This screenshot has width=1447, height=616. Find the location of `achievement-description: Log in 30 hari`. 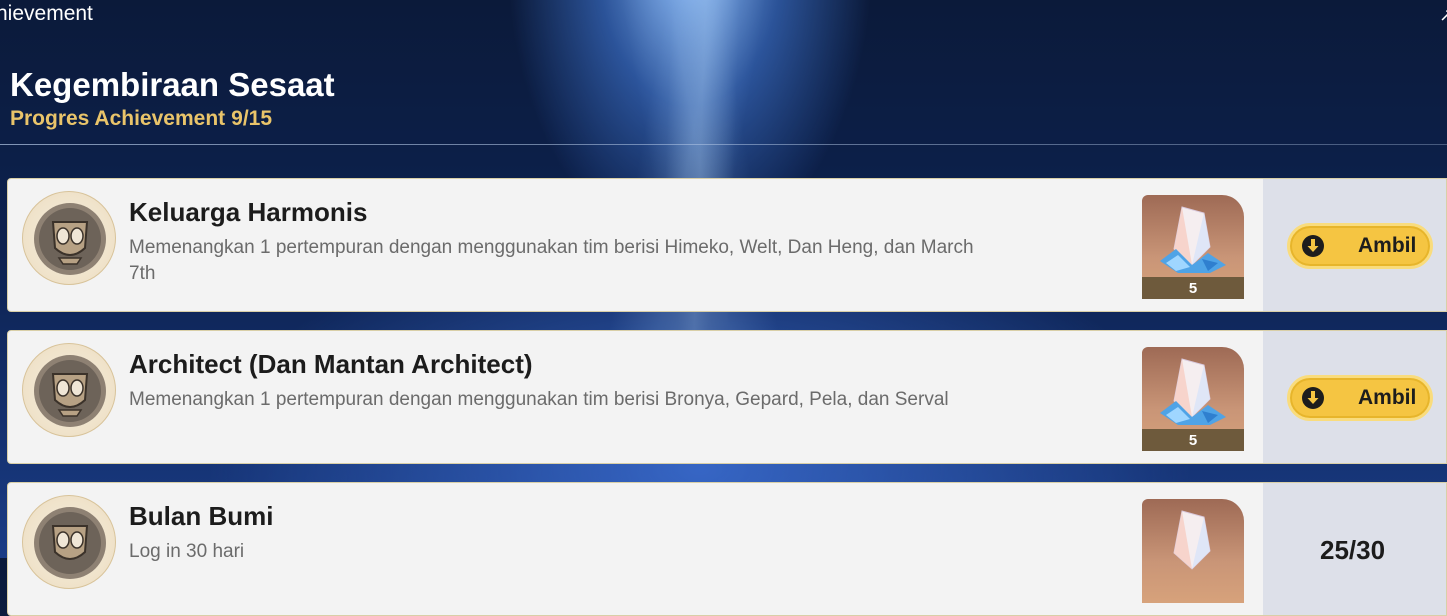

achievement-description: Log in 30 hari is located at coordinates (187, 551).